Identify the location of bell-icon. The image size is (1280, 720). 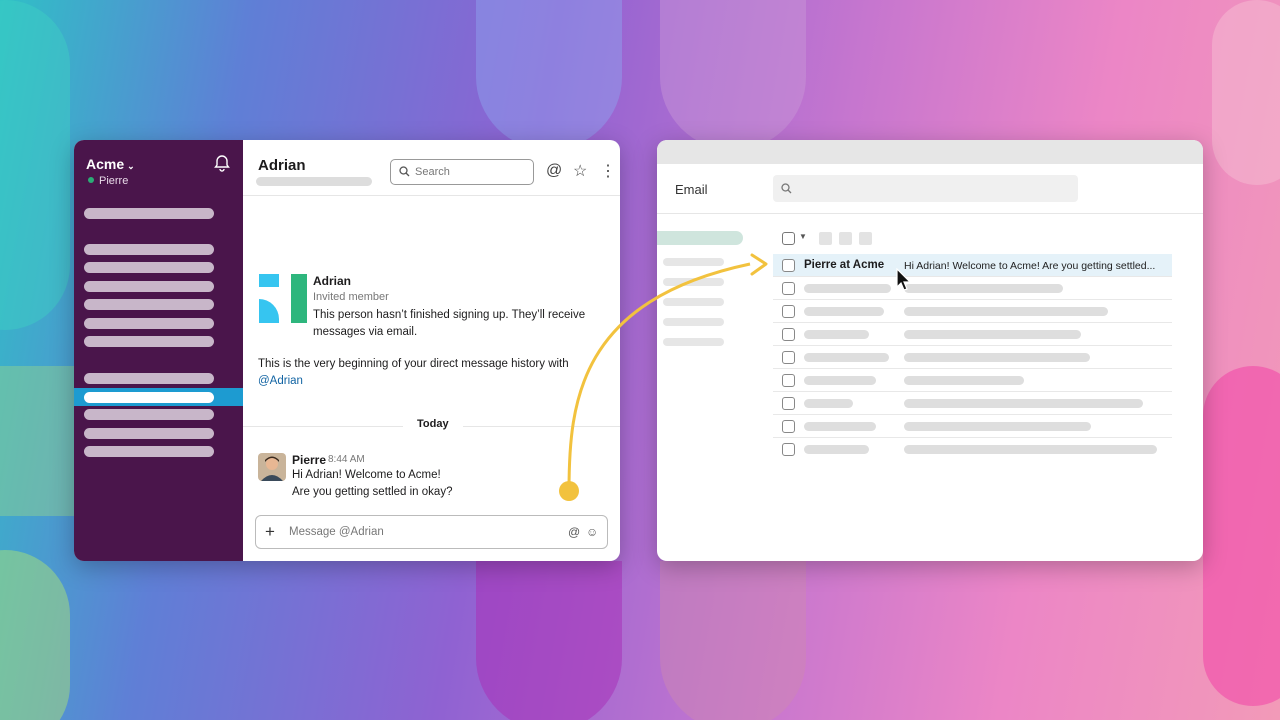
(222, 163).